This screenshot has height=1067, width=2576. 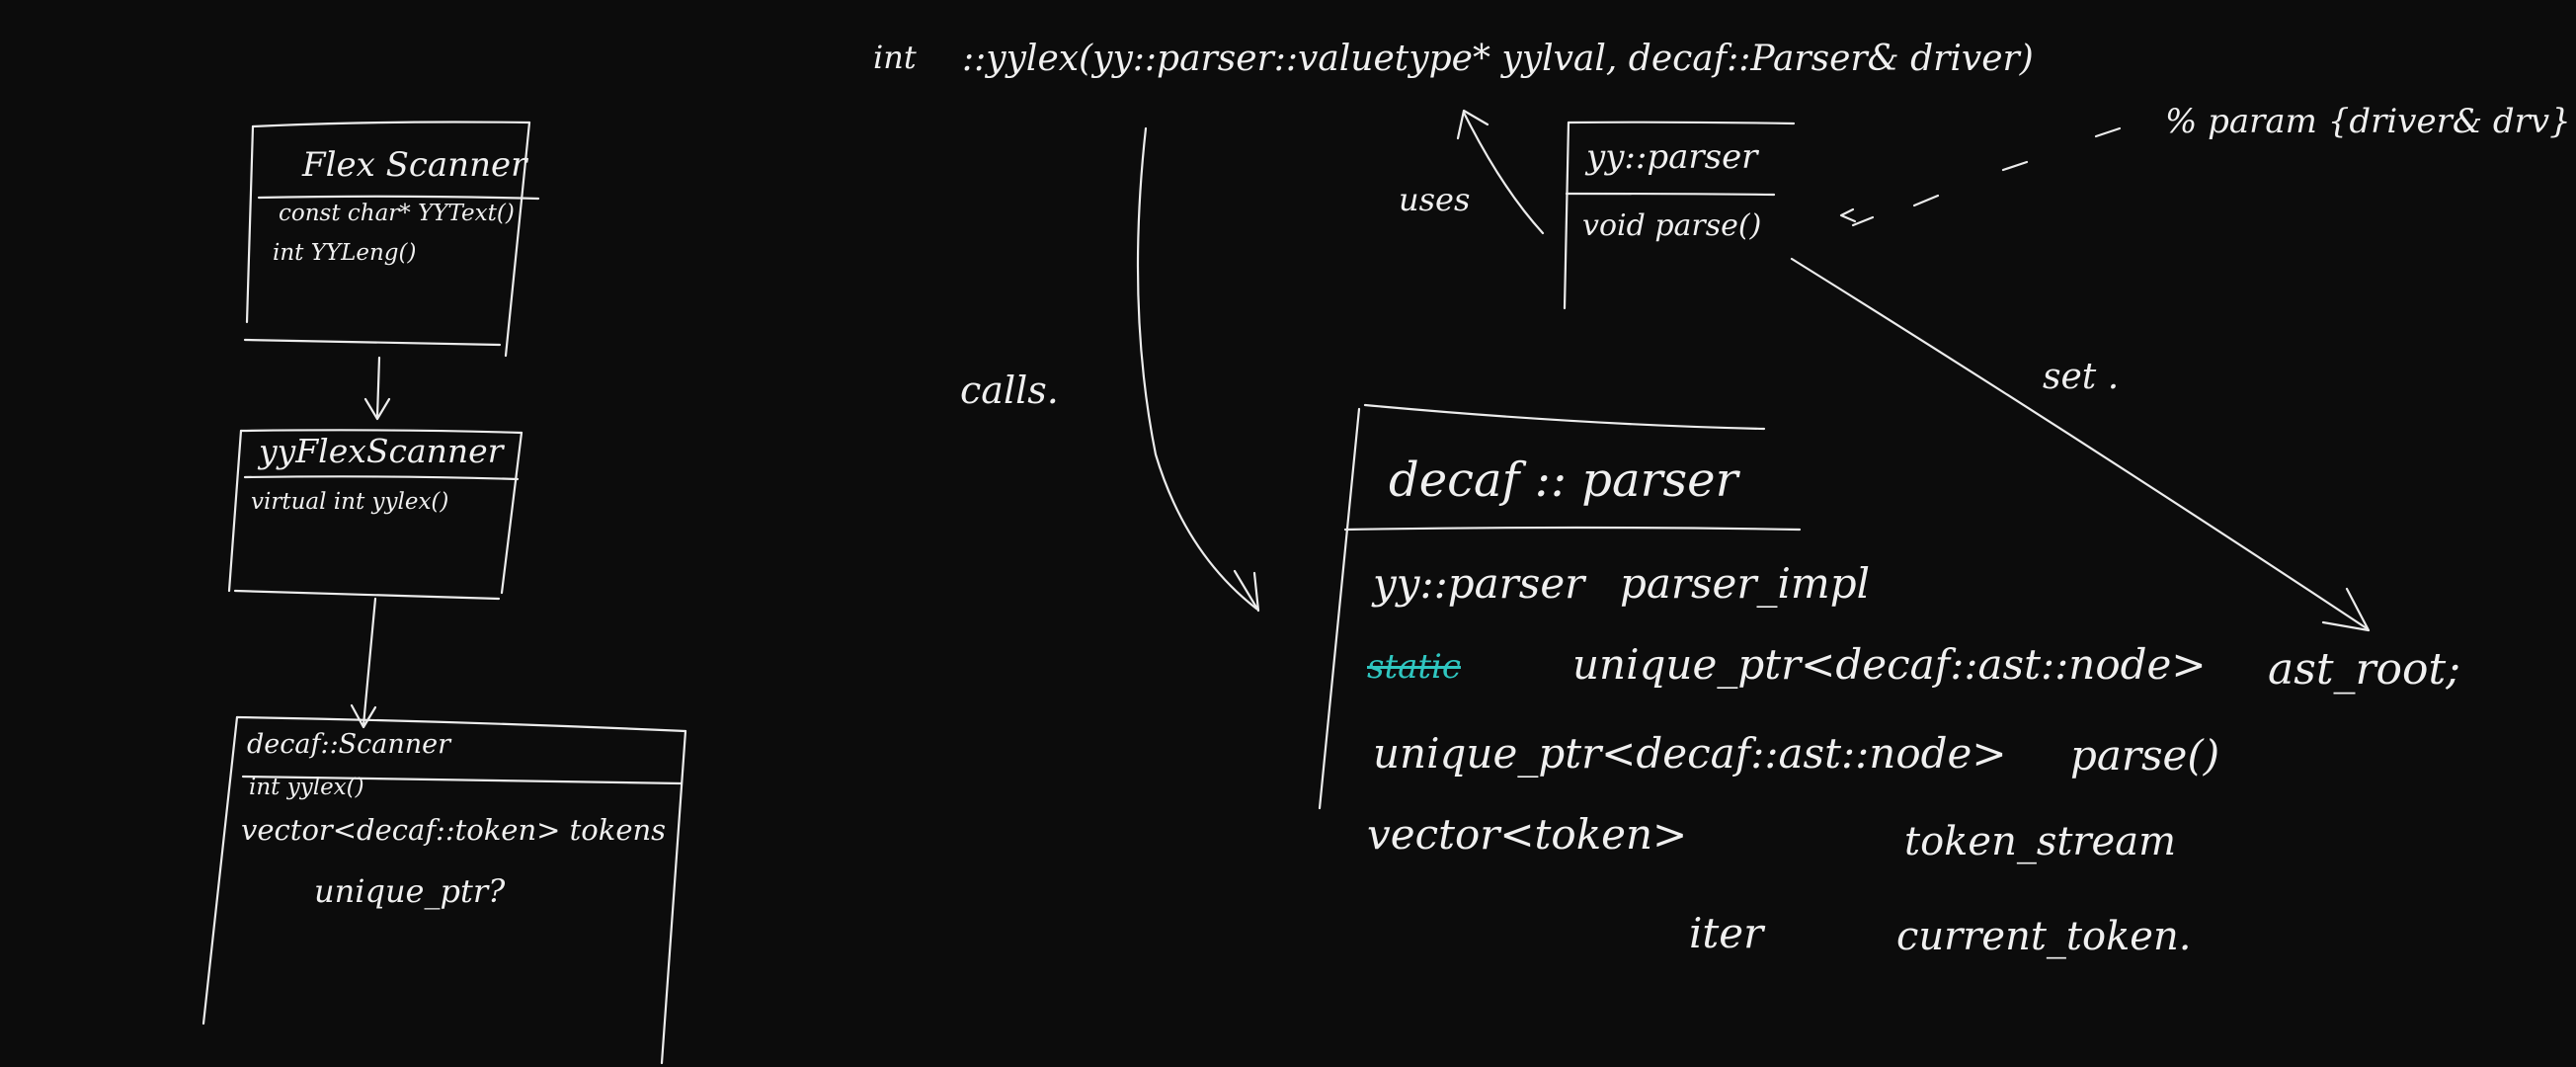 What do you see at coordinates (1479, 583) in the screenshot?
I see `decaf-parser-row-type: yy::parser` at bounding box center [1479, 583].